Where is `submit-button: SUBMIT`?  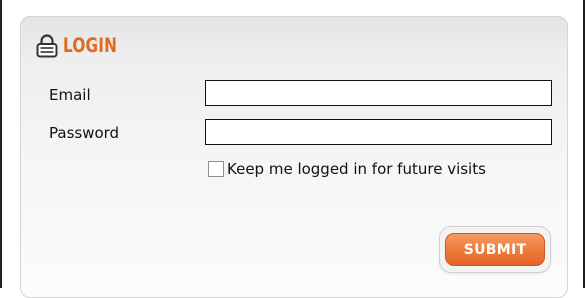
submit-button: SUBMIT is located at coordinates (495, 249).